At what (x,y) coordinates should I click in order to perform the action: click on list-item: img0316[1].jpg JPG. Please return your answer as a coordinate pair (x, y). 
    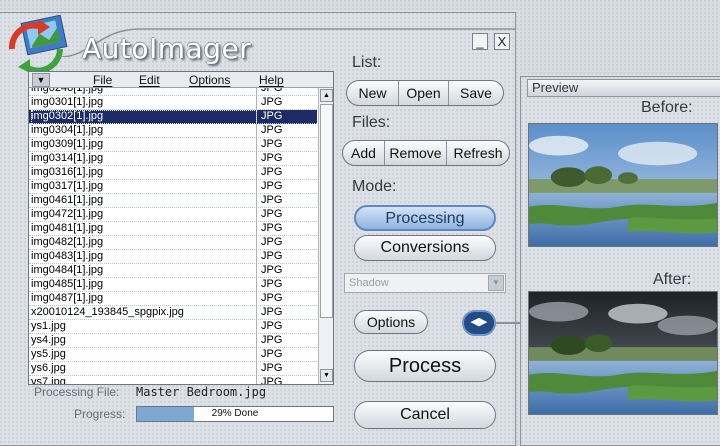
    Looking at the image, I should click on (173, 173).